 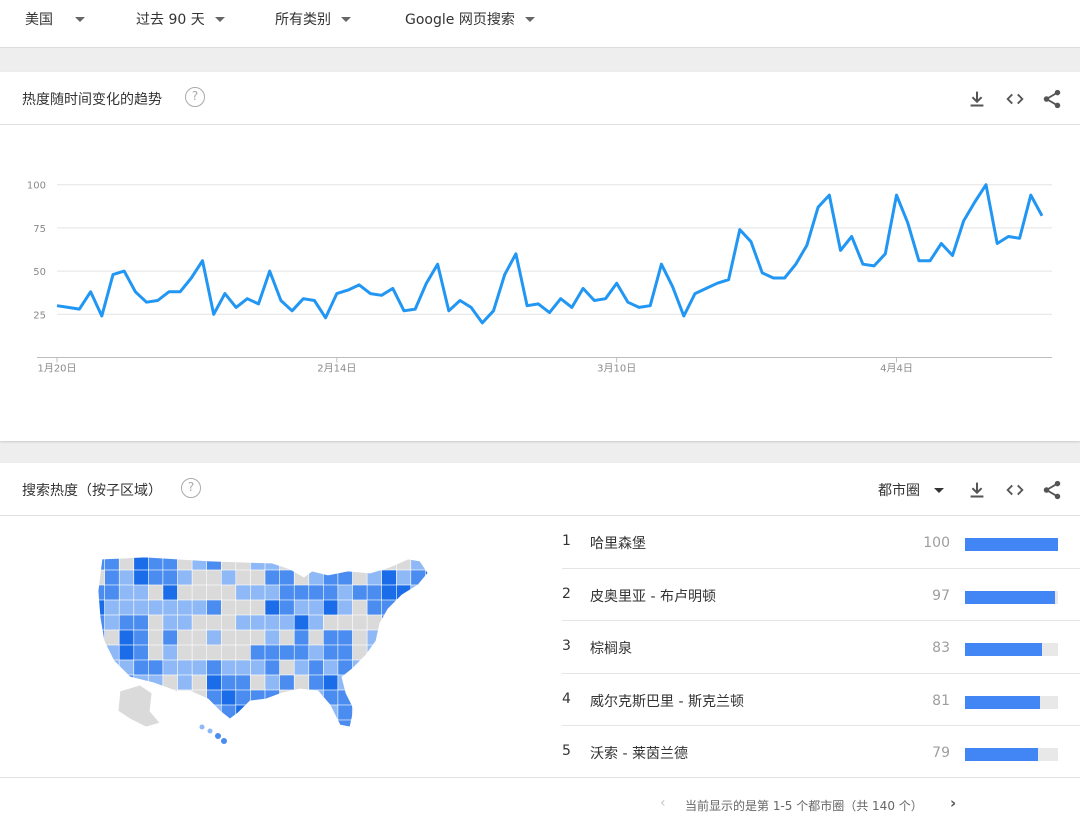 I want to click on time-filter: 过去 90 天, so click(x=180, y=19).